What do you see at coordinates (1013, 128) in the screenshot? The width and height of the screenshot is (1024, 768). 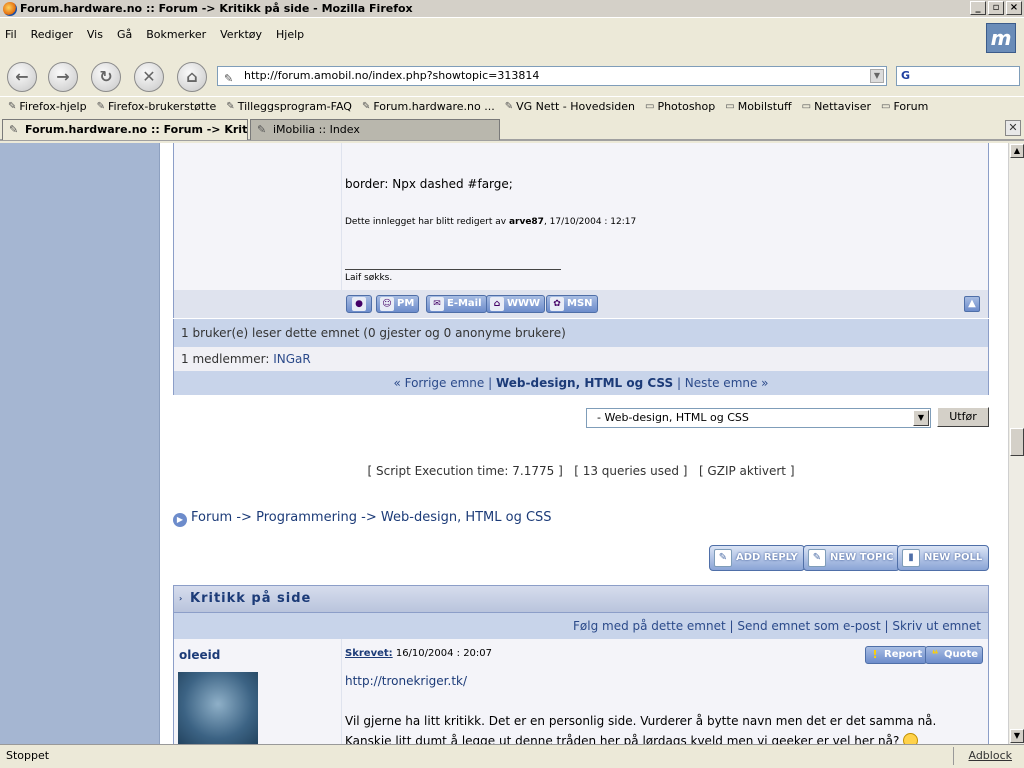 I see `close-tab-icon: ✕` at bounding box center [1013, 128].